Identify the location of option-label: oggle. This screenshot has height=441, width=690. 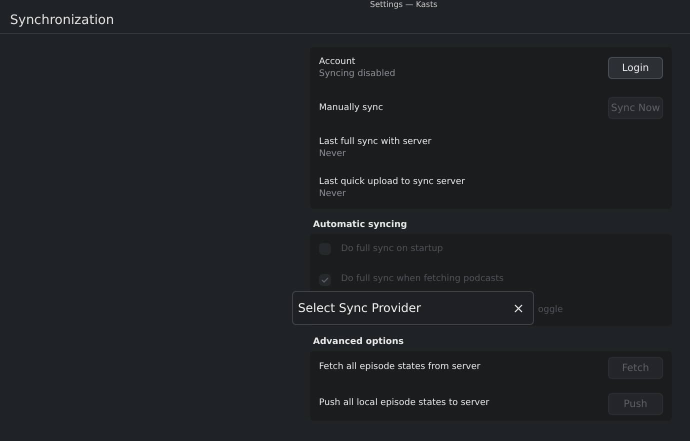
(550, 310).